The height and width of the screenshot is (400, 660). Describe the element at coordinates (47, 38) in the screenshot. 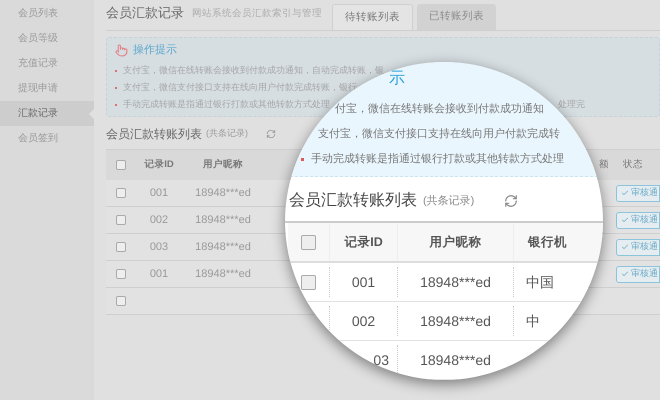

I see `sidebar-item: 会员等级` at that location.